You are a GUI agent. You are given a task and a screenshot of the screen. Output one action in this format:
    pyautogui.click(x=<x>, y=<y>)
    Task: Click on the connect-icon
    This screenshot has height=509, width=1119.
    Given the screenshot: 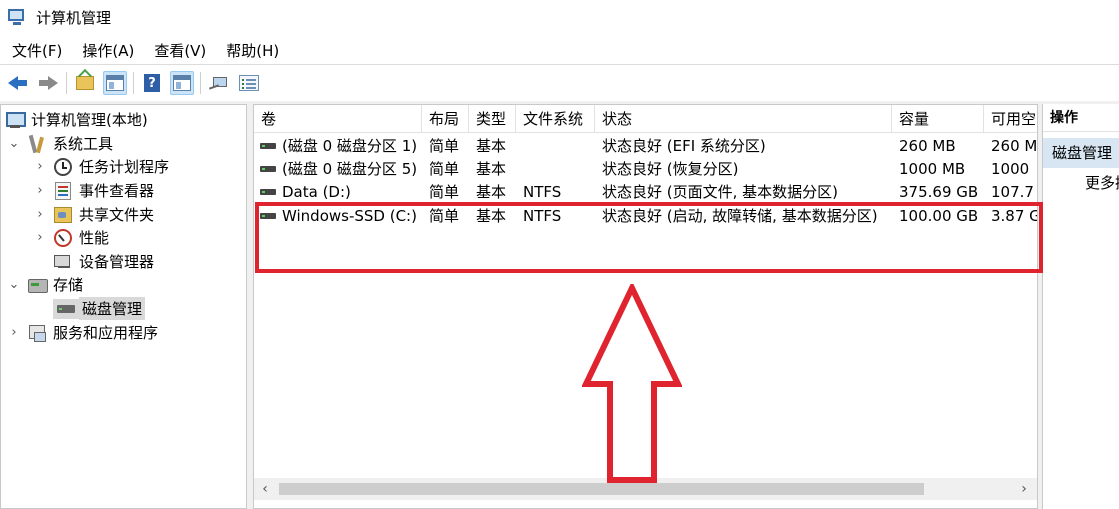 What is the action you would take?
    pyautogui.click(x=219, y=83)
    